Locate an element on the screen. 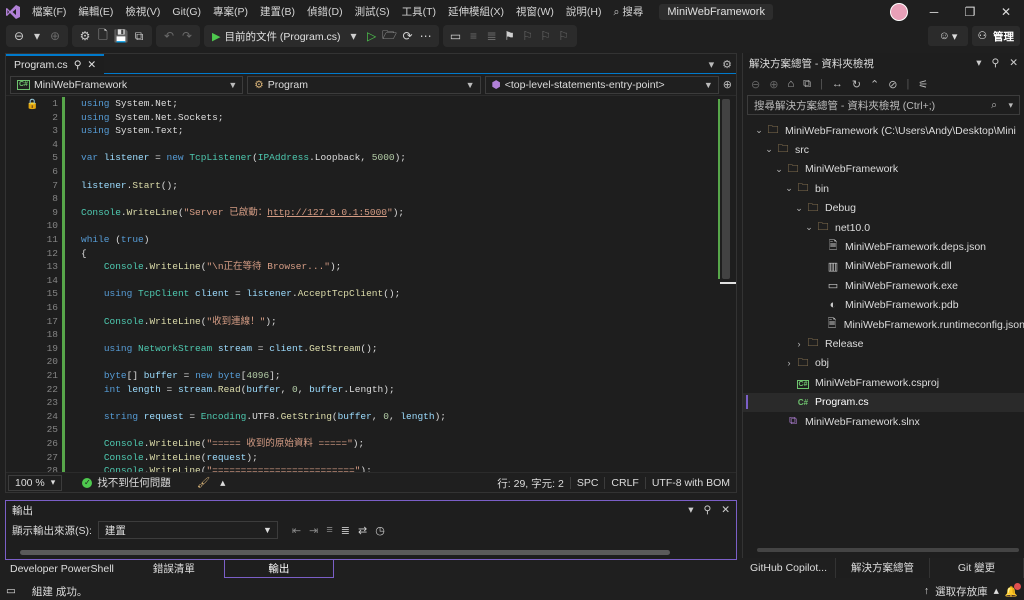  switch-views-icon: ⧉ is located at coordinates (807, 84).